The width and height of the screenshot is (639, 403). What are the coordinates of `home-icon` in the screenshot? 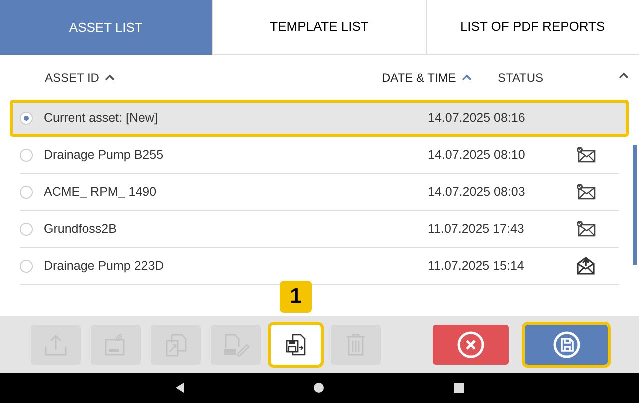 It's located at (319, 388).